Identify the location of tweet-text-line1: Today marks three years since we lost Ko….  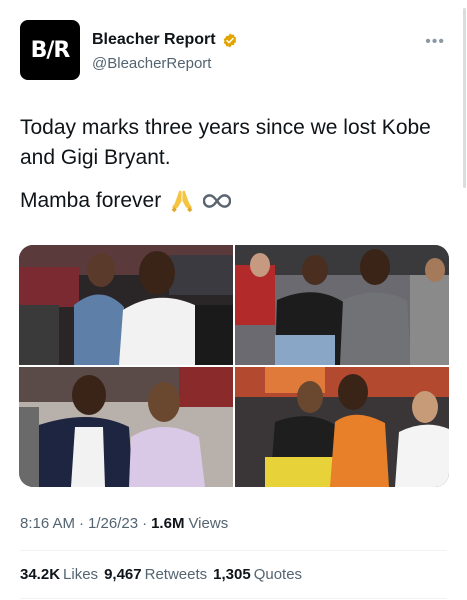
(225, 142).